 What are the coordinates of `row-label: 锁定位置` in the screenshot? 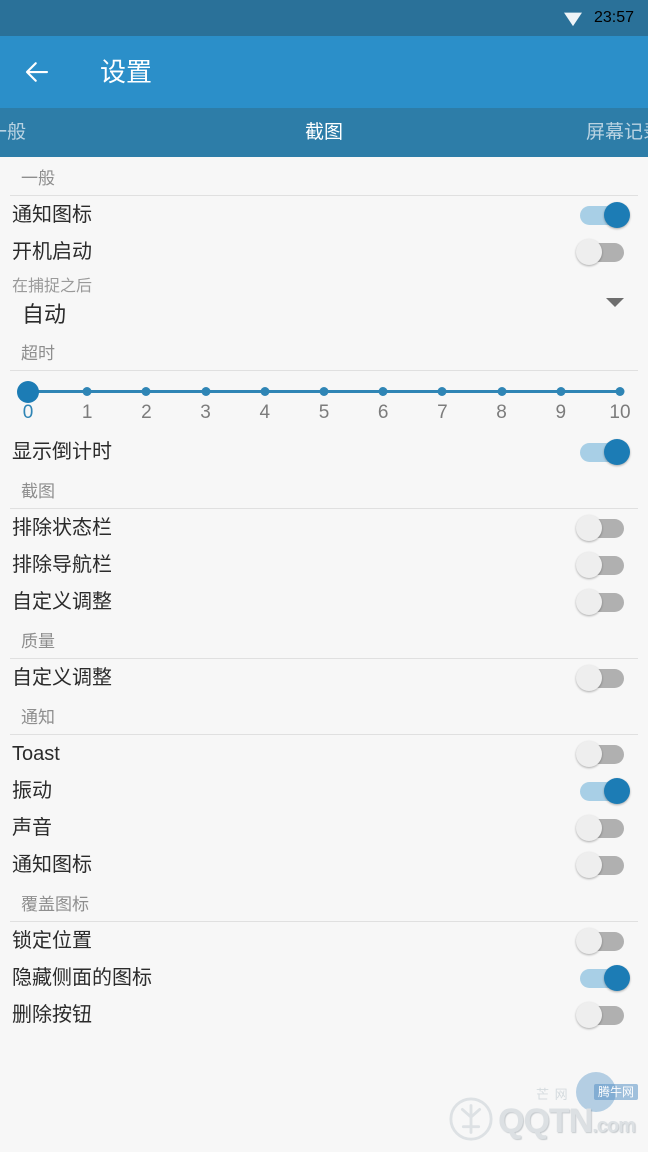 It's located at (52, 940).